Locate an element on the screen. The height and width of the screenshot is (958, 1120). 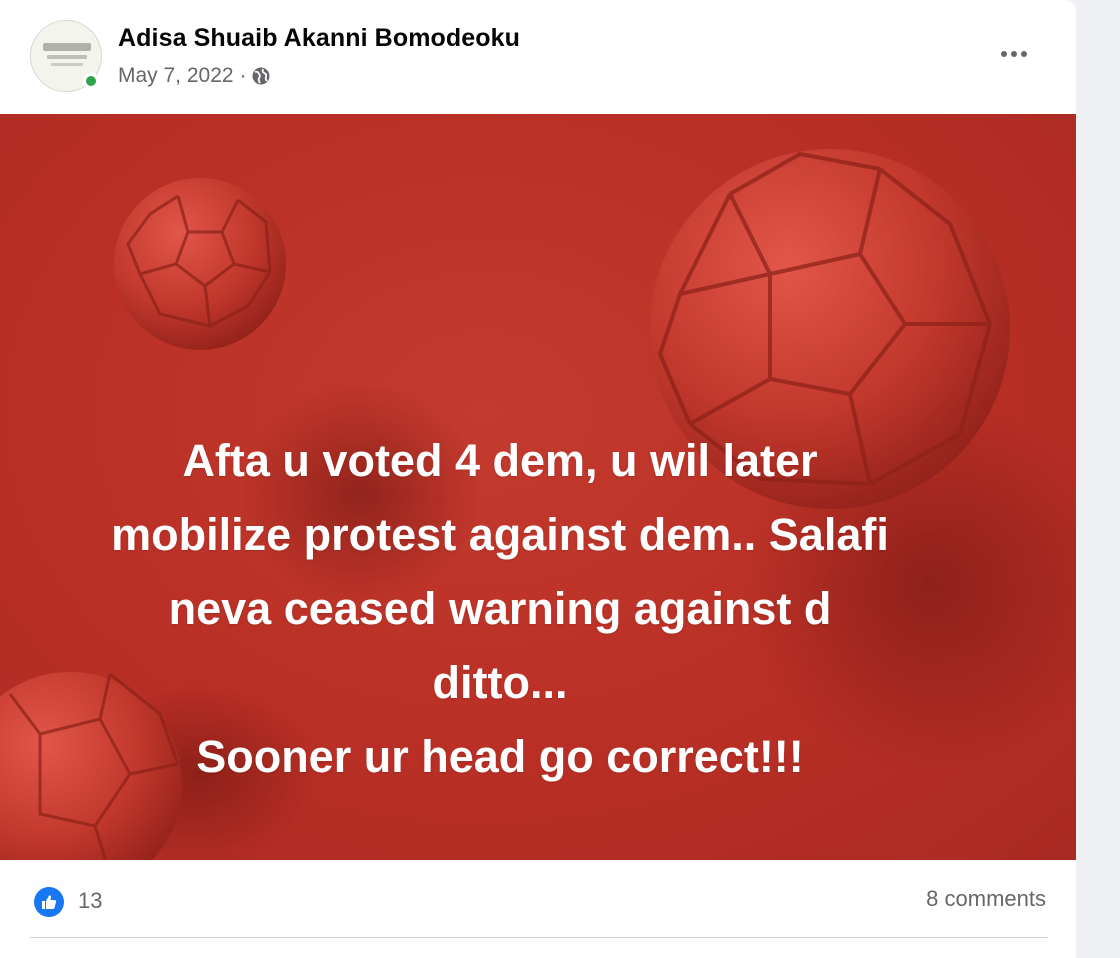
ball-small is located at coordinates (200, 264).